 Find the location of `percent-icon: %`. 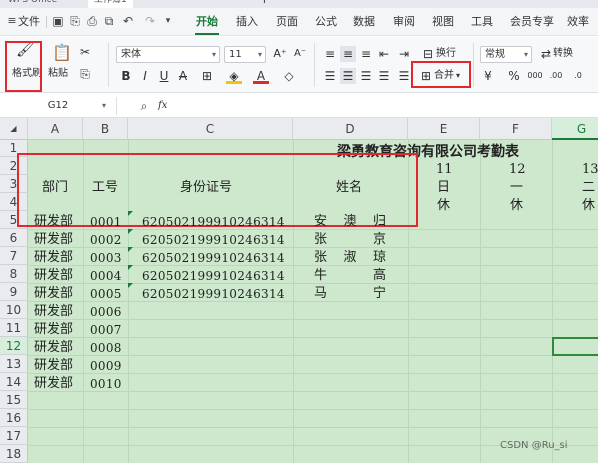

percent-icon: % is located at coordinates (514, 76).